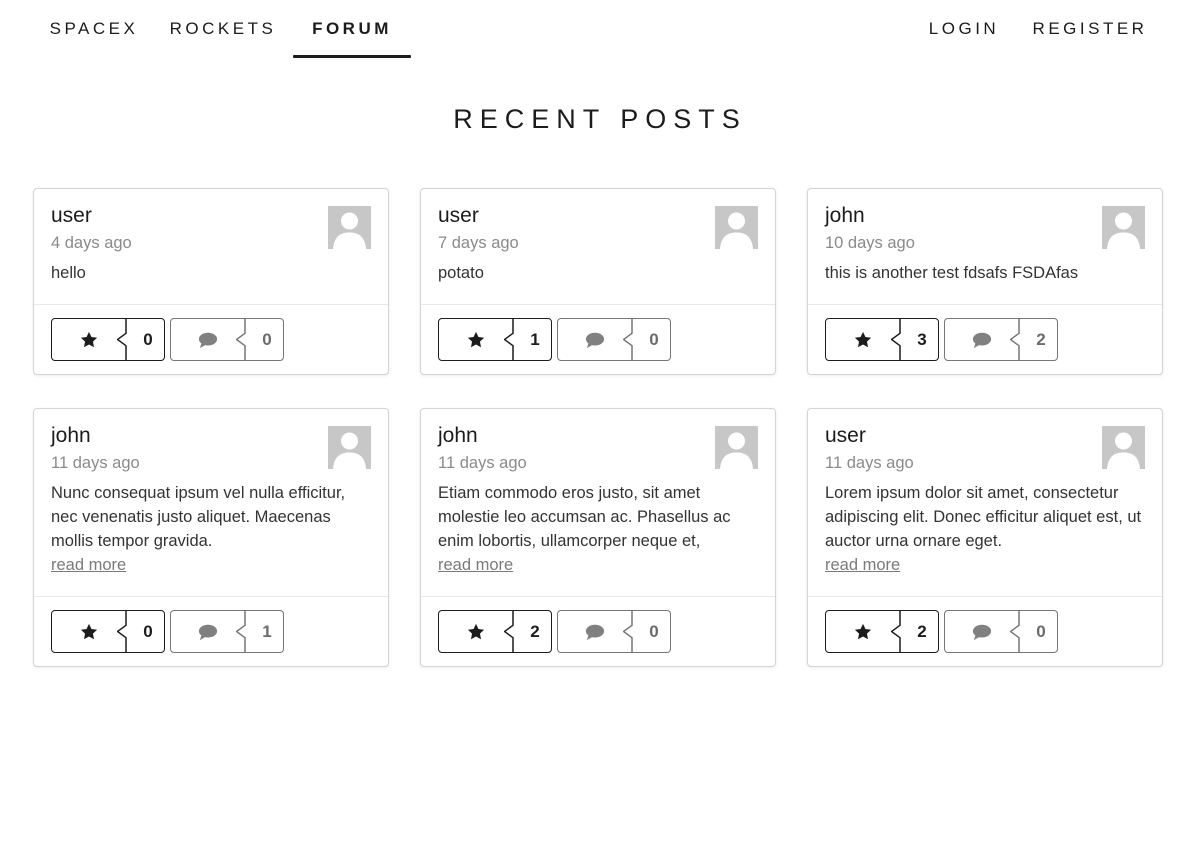  What do you see at coordinates (167, 631) in the screenshot?
I see `post-actions: 0 1` at bounding box center [167, 631].